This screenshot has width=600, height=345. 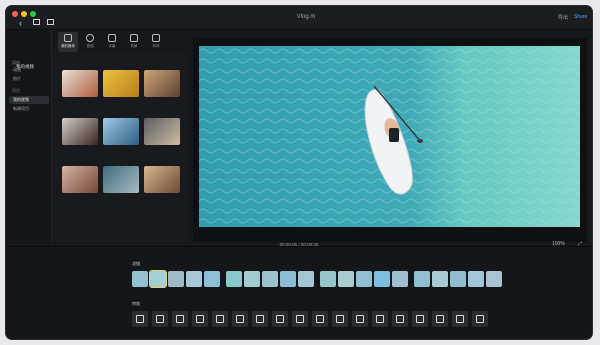 I want to click on sidebar-section-projects: 项目, so click(x=16, y=90).